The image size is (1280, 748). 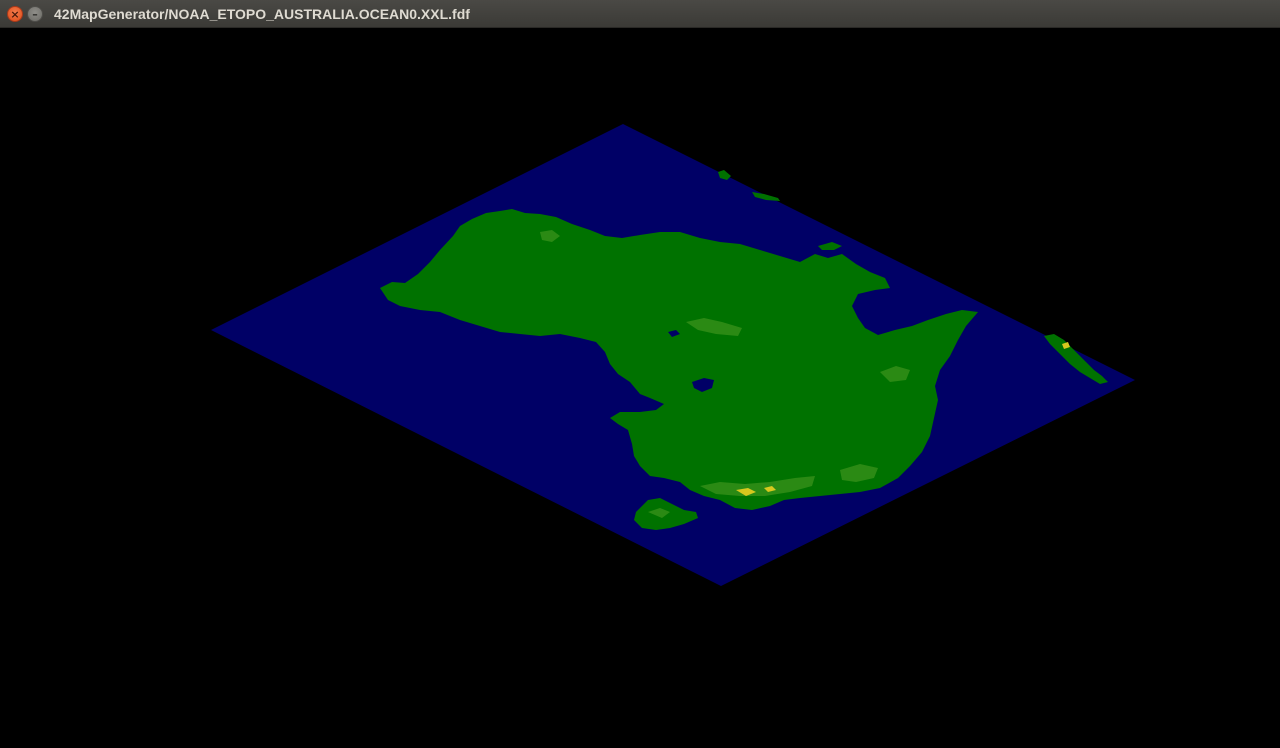 I want to click on minimize-icon: –, so click(x=35, y=14).